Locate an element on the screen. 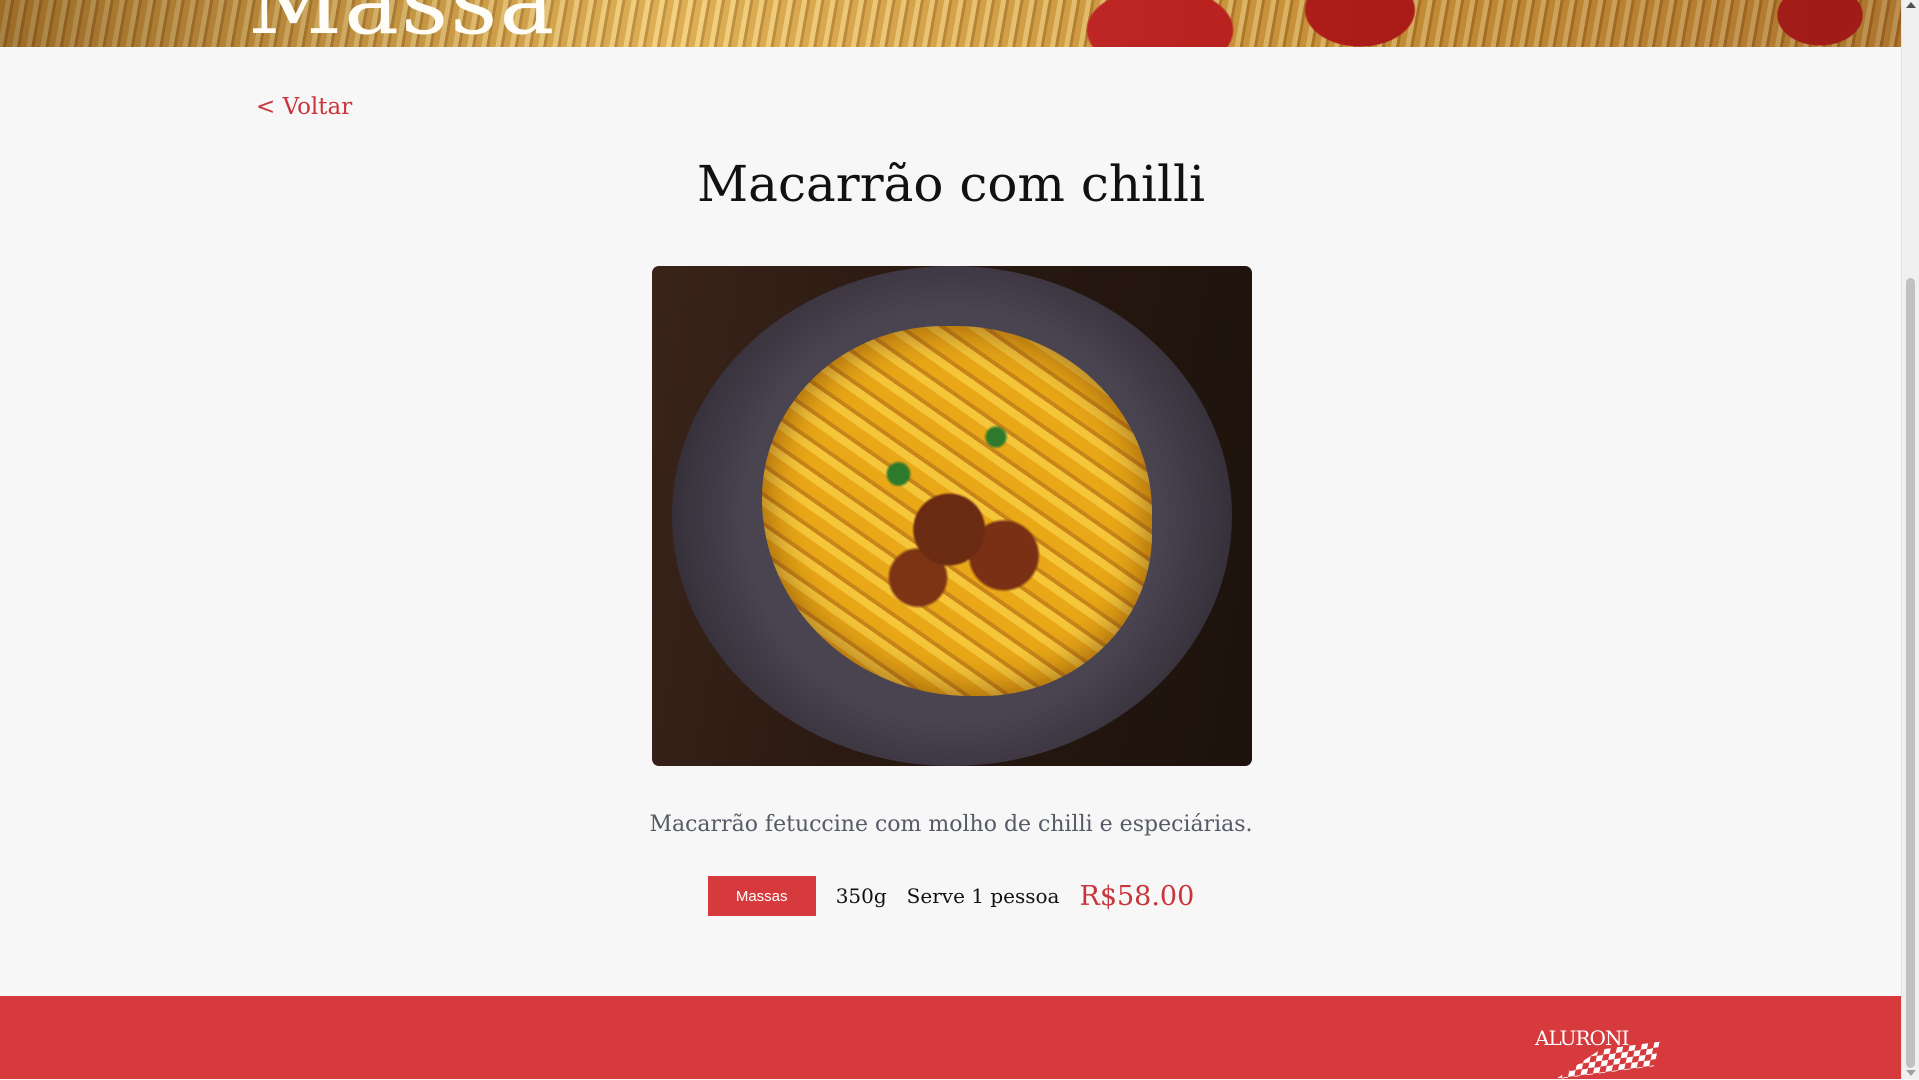 Image resolution: width=1919 pixels, height=1080 pixels. hero-banner: Massa is located at coordinates (951, 23).